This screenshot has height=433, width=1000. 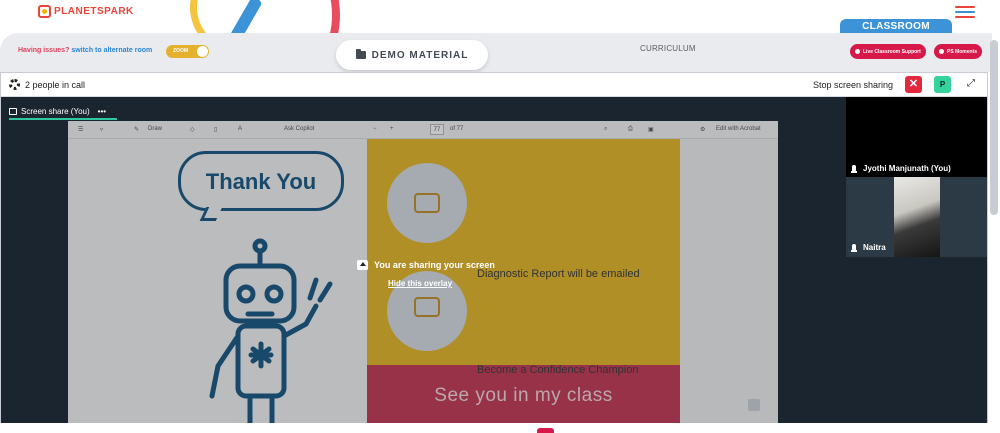 I want to click on participant-label: Naitra, so click(x=868, y=247).